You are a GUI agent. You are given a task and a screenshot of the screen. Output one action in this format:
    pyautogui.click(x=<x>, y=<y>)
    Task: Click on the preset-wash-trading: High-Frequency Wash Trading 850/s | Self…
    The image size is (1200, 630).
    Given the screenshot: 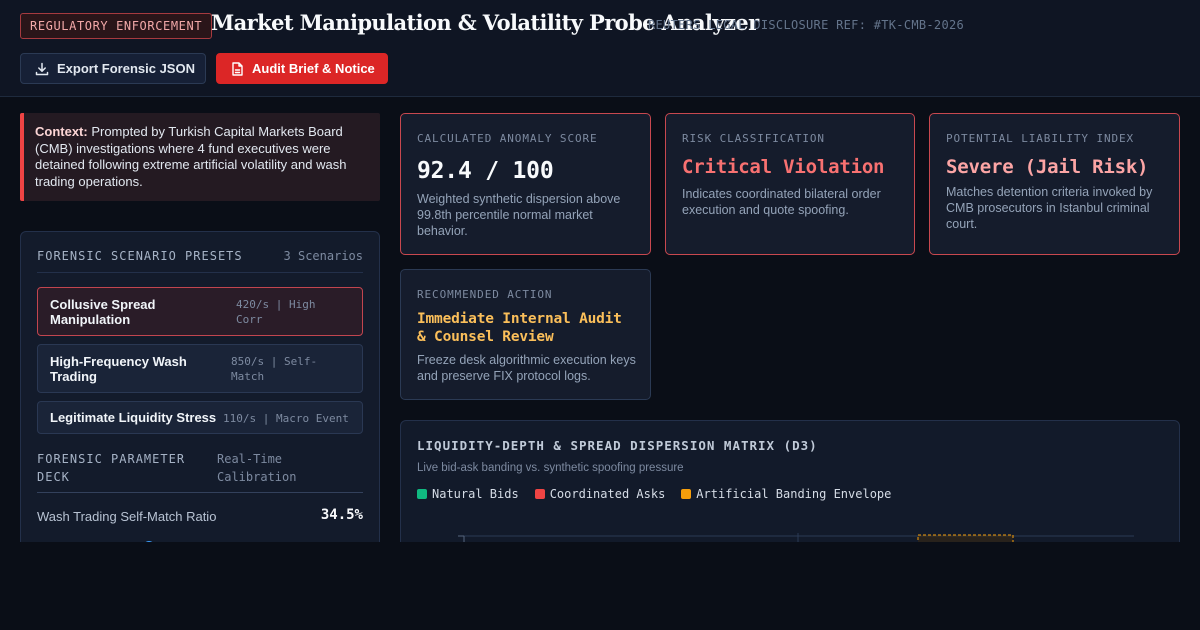 What is the action you would take?
    pyautogui.click(x=200, y=368)
    